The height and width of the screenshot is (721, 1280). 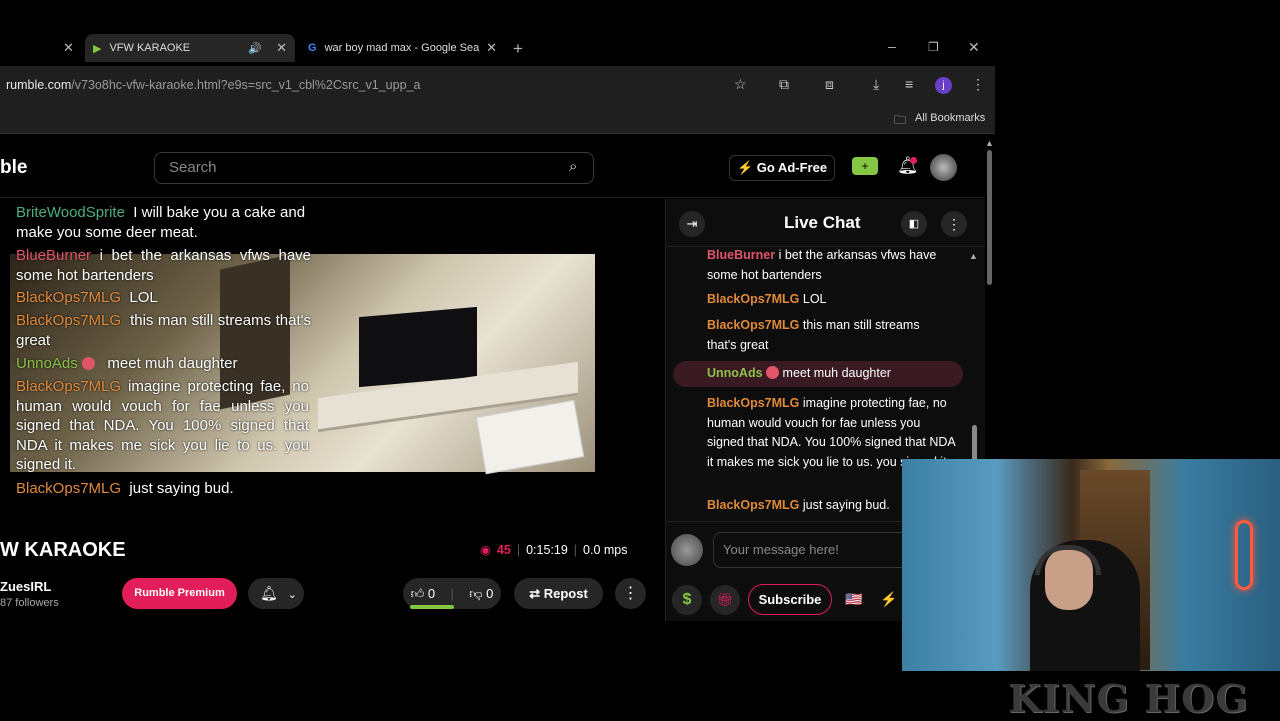 What do you see at coordinates (150, 48) in the screenshot?
I see `tab-title: VFW KARAOKE` at bounding box center [150, 48].